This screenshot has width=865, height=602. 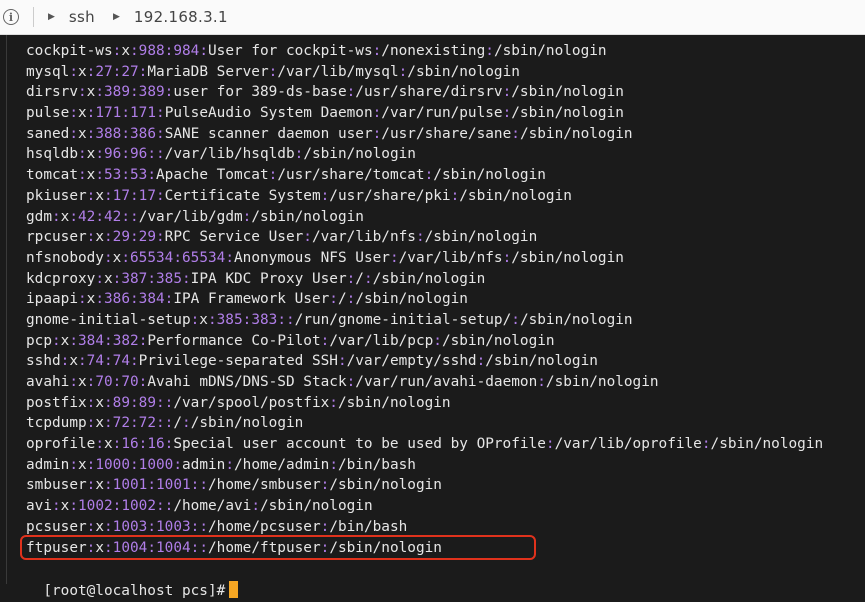 What do you see at coordinates (65, 257) in the screenshot?
I see `username: nfsnobody` at bounding box center [65, 257].